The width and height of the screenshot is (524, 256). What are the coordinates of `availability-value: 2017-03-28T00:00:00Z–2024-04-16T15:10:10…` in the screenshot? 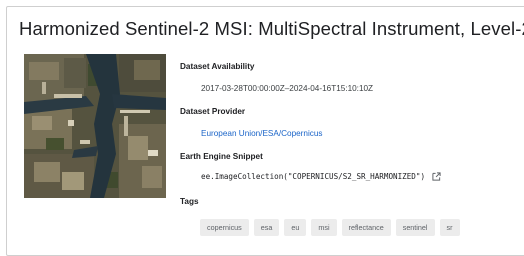 It's located at (287, 88).